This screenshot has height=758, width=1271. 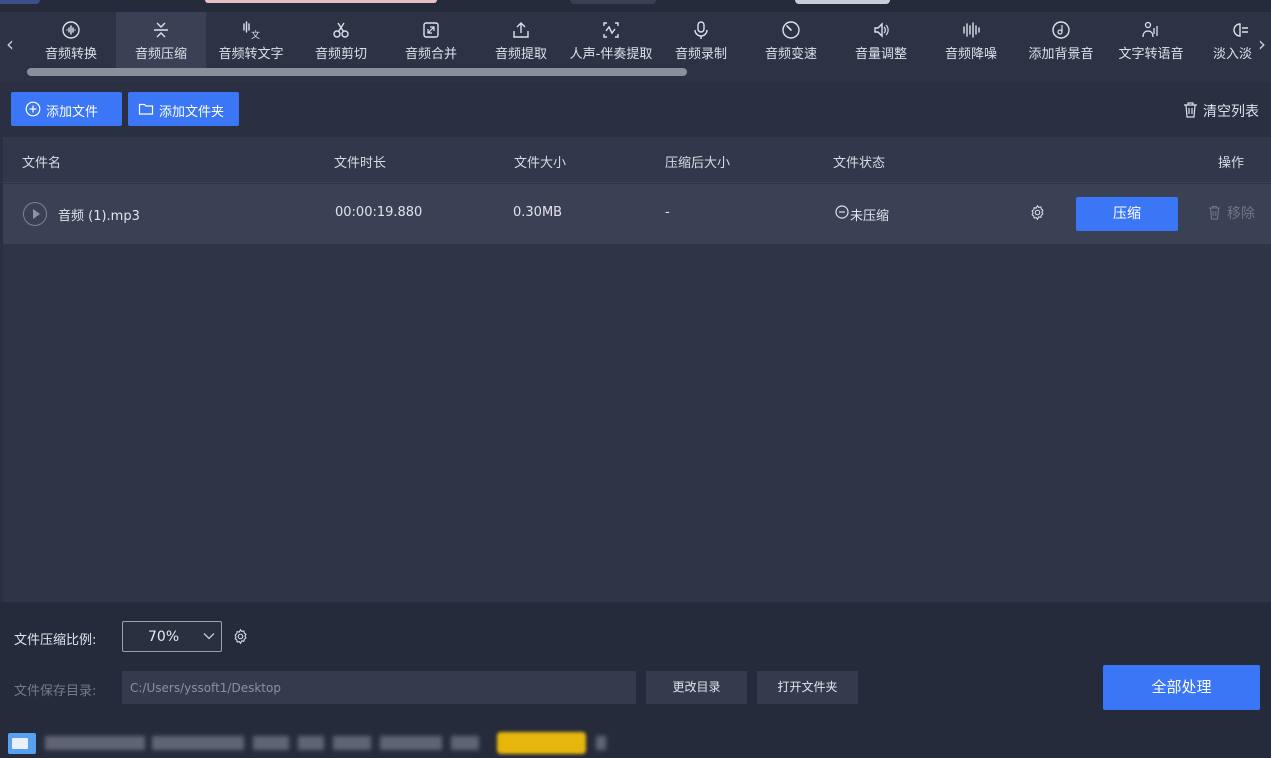 I want to click on compress-button: 压缩, so click(x=1127, y=214).